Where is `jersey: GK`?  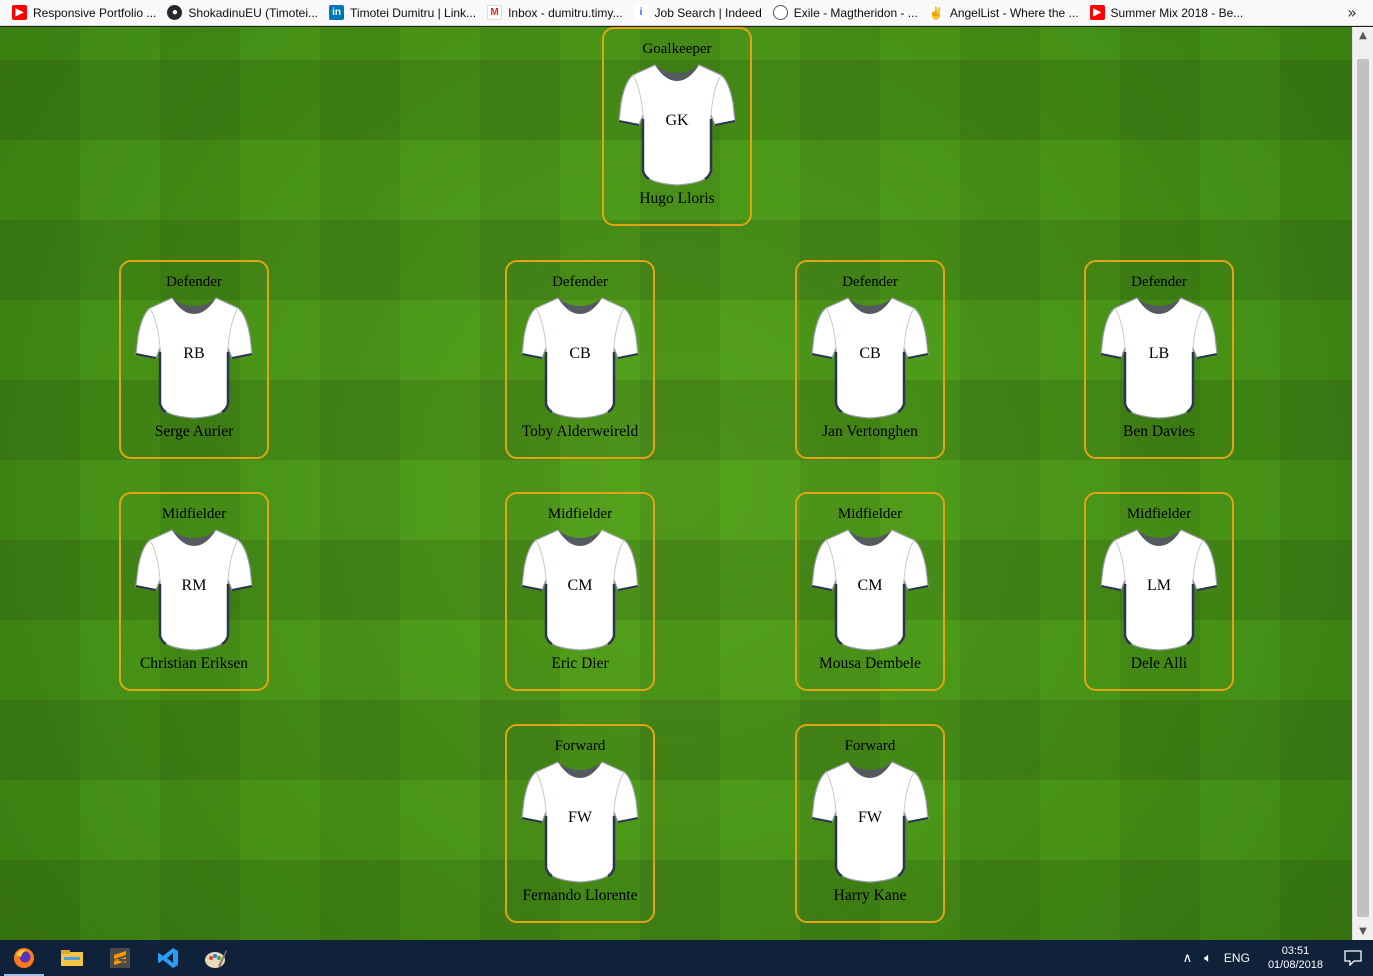 jersey: GK is located at coordinates (677, 124).